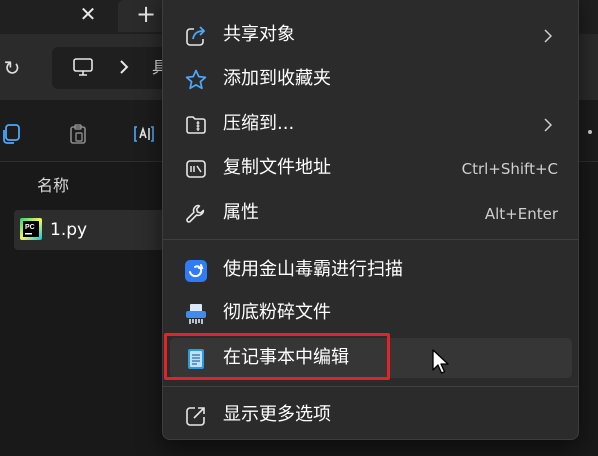 This screenshot has width=598, height=456. Describe the element at coordinates (12, 69) in the screenshot. I see `refresh-button: ↻` at that location.